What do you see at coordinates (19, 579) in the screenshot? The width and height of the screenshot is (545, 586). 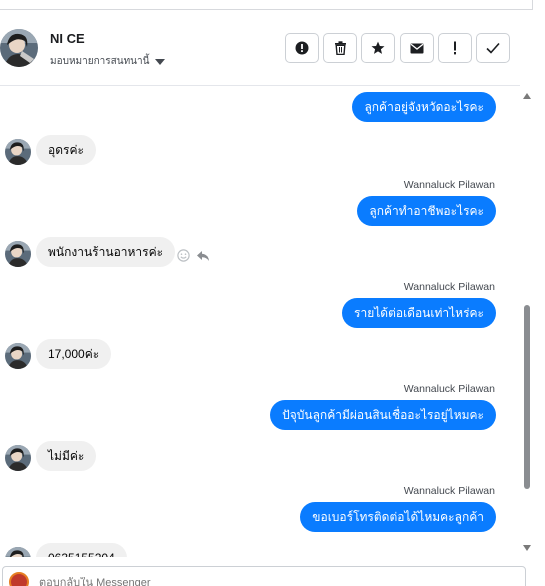 I see `page-avatar-icon` at bounding box center [19, 579].